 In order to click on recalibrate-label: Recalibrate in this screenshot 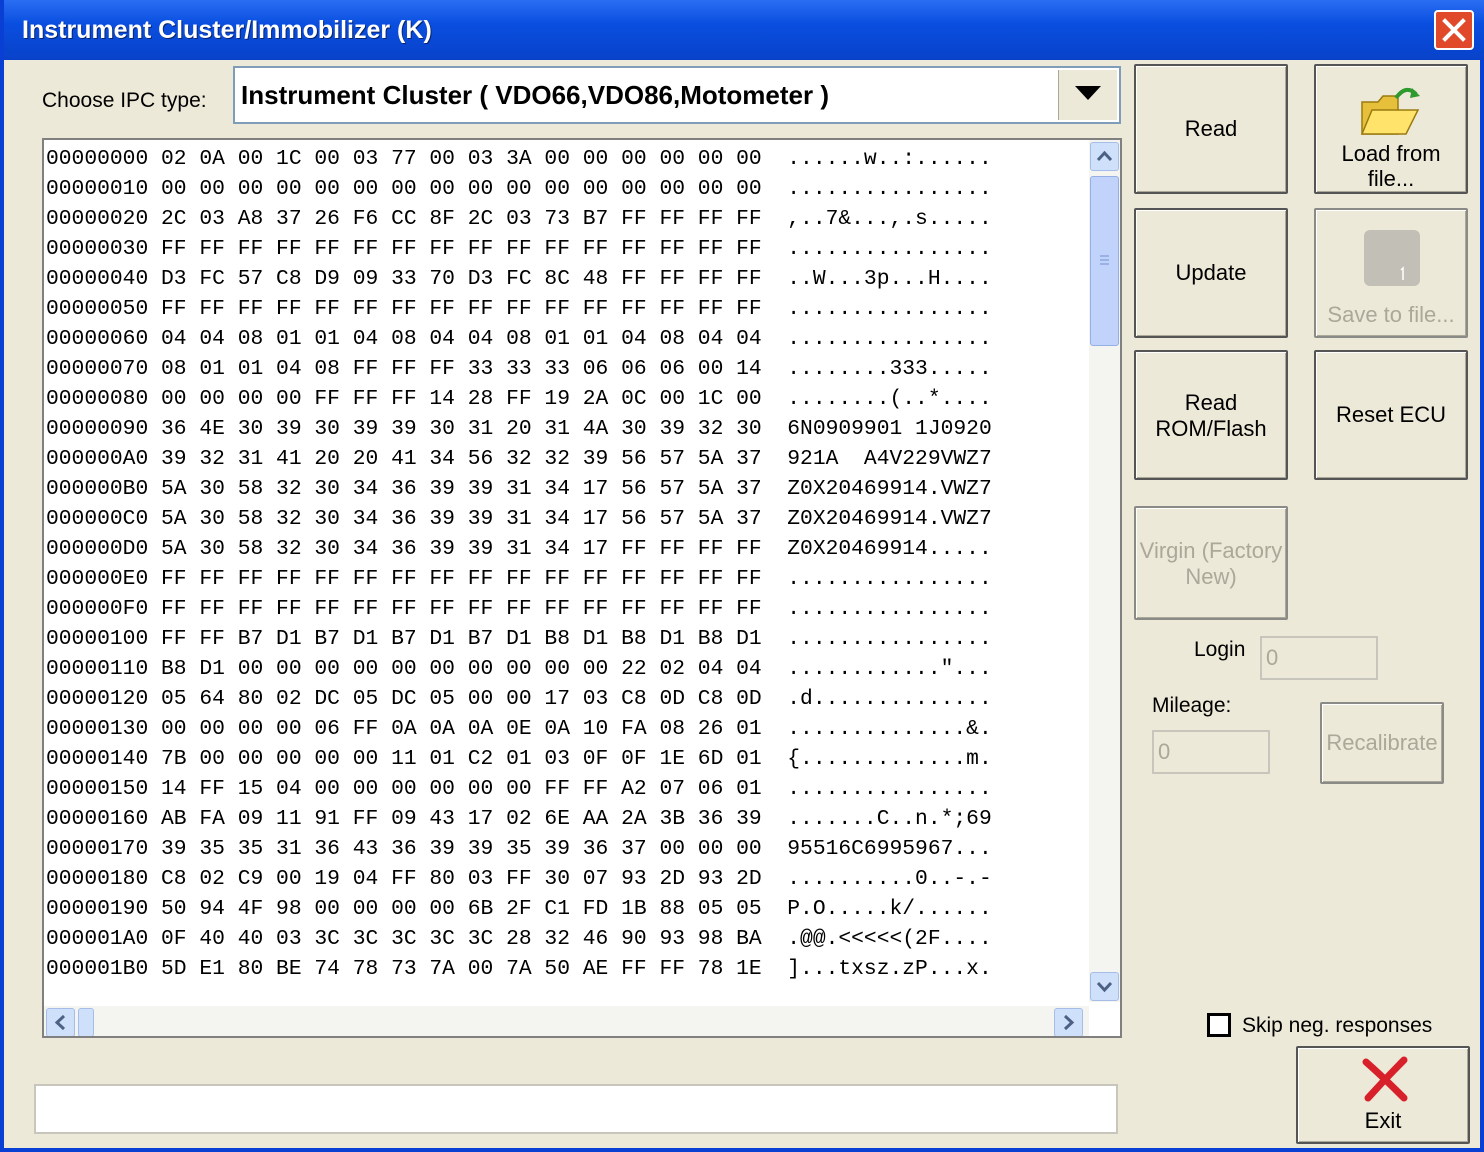, I will do `click(1382, 742)`.